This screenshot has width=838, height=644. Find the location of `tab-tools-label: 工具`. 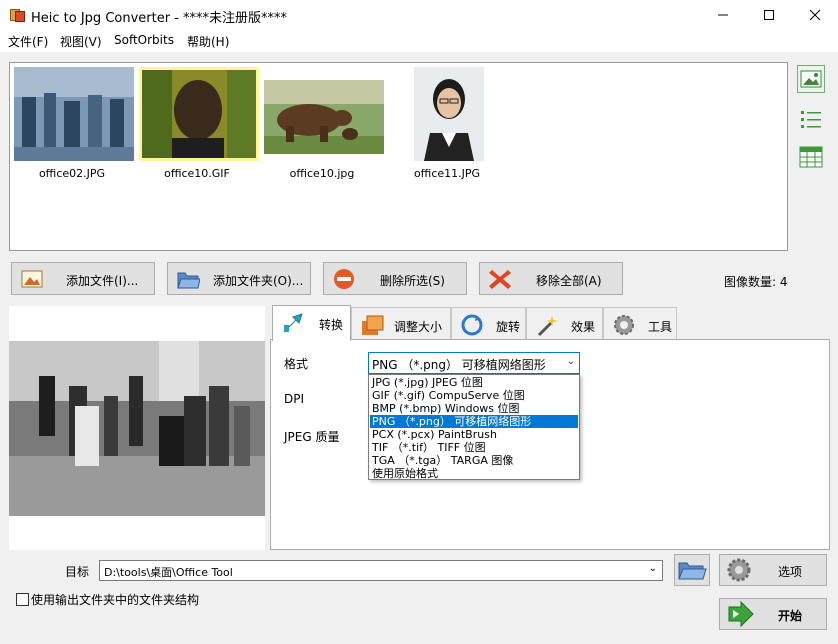

tab-tools-label: 工具 is located at coordinates (660, 327).